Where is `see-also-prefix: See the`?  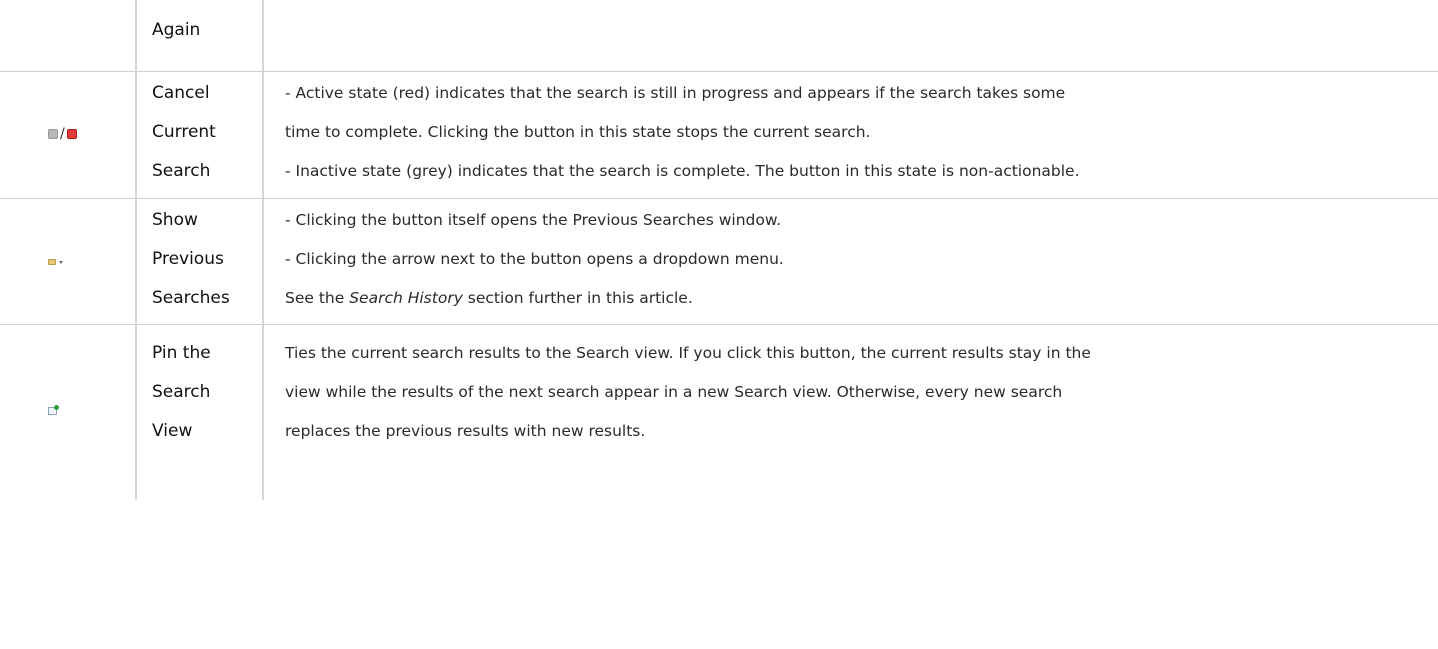
see-also-prefix: See the is located at coordinates (317, 298).